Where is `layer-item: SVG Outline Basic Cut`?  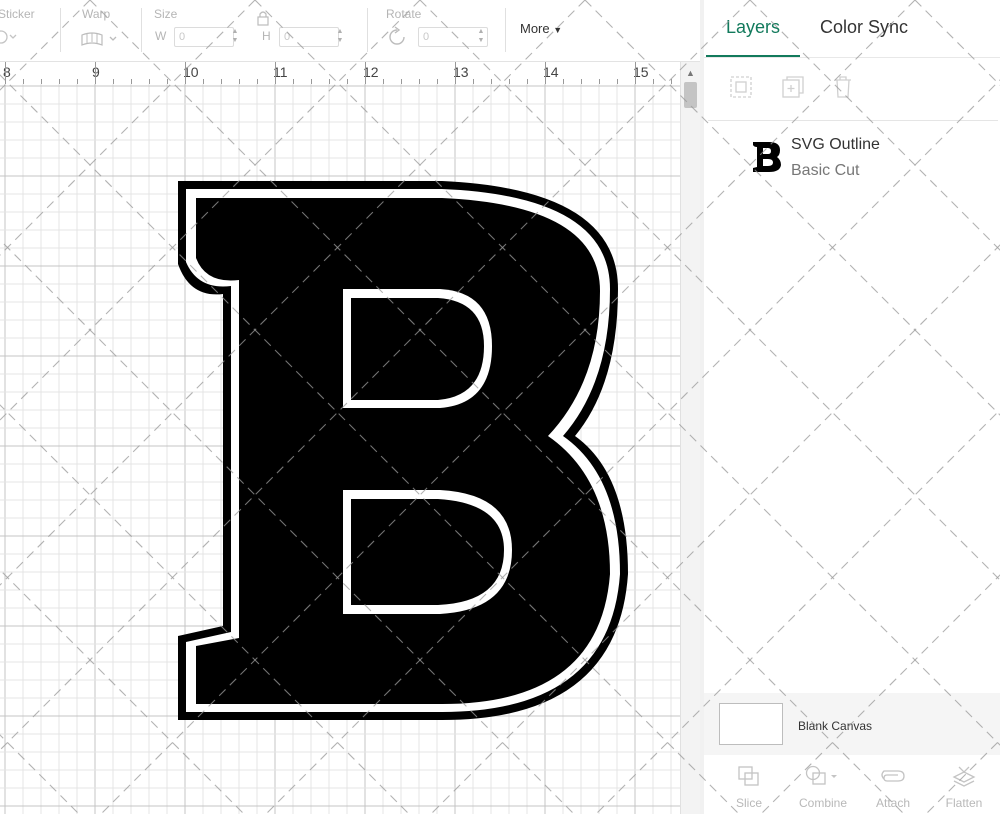
layer-item: SVG Outline Basic Cut is located at coordinates (852, 158).